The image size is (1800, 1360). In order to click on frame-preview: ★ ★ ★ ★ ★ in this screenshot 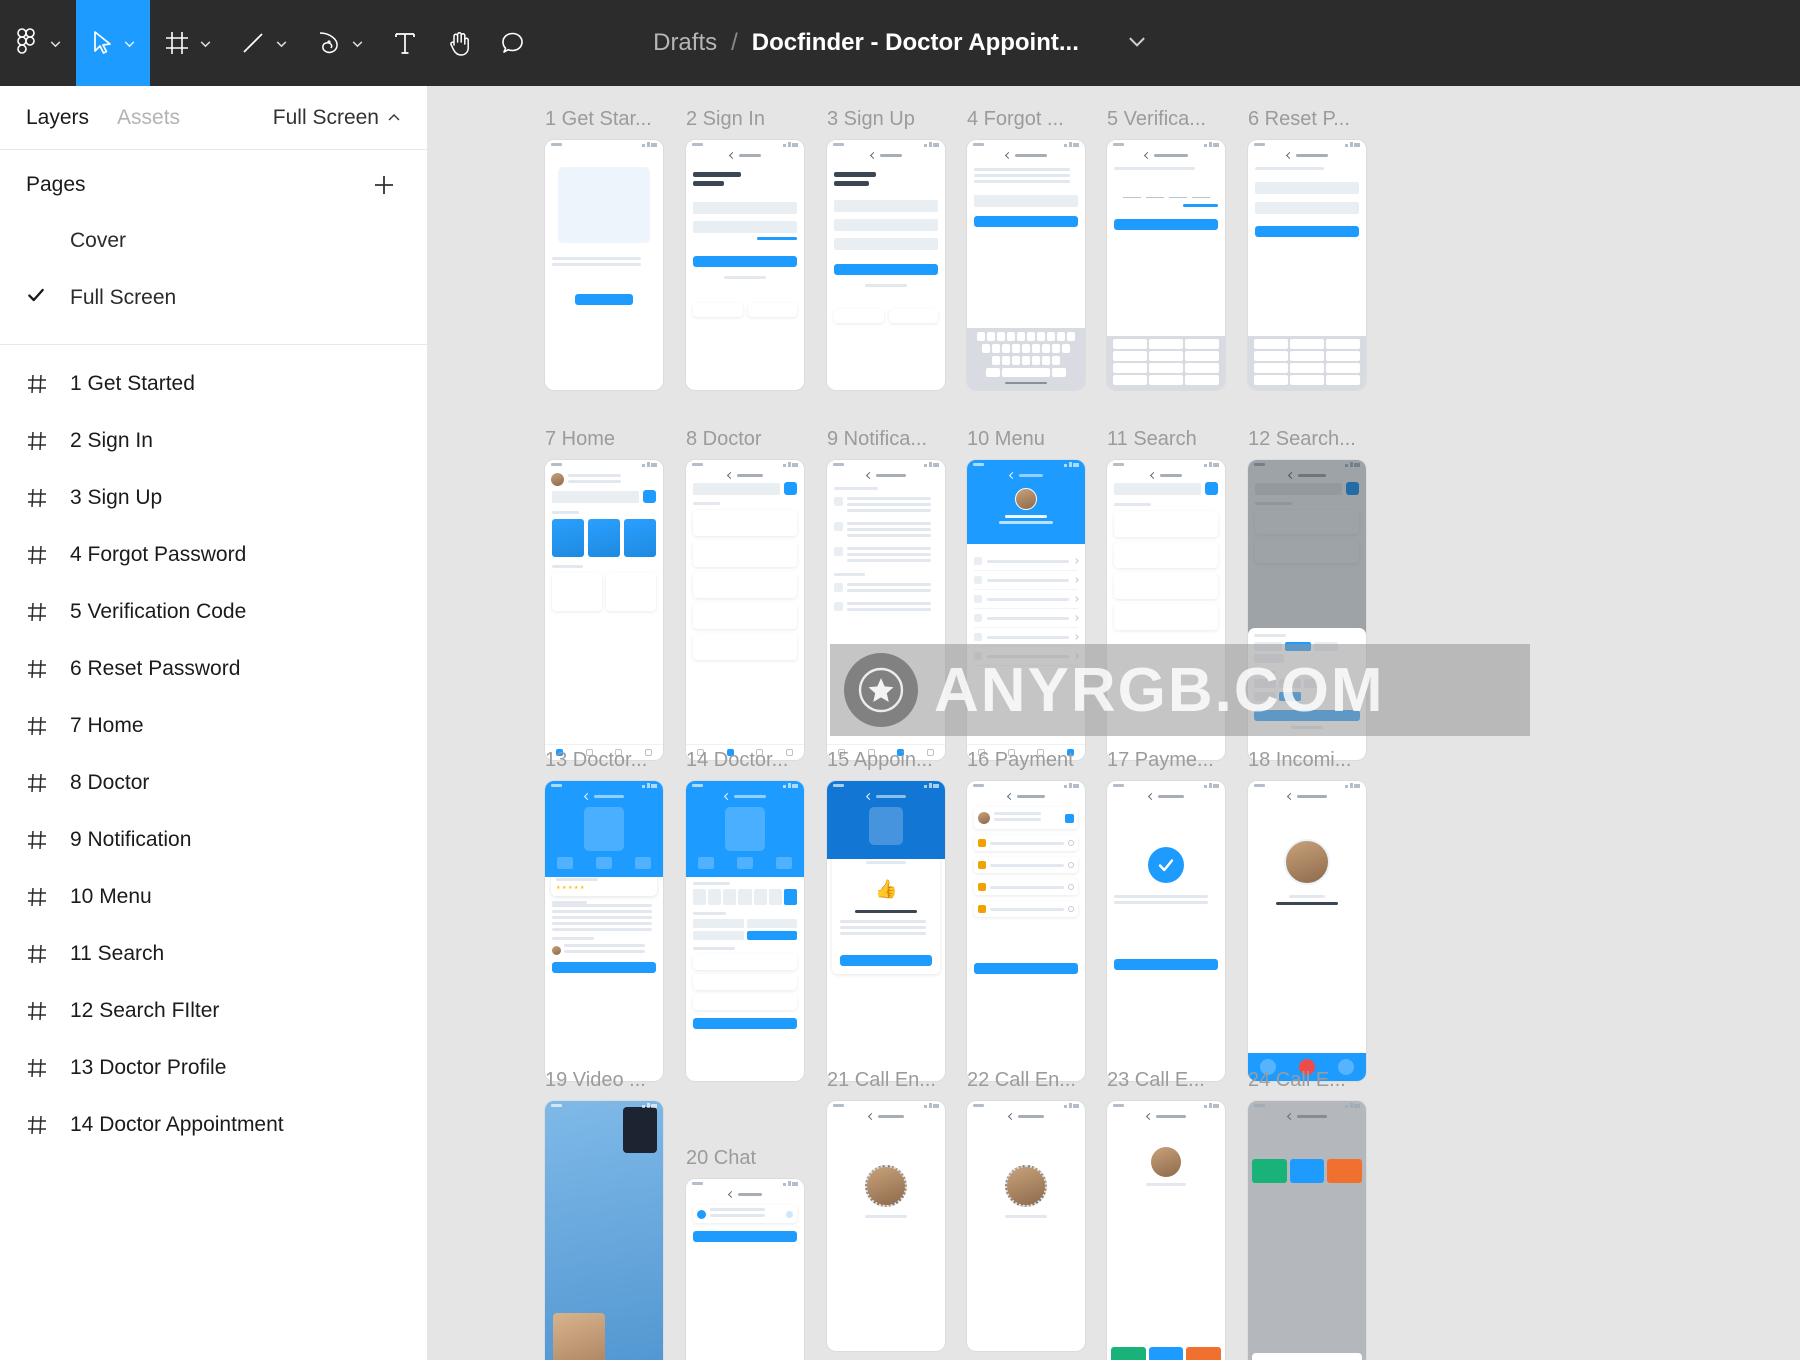, I will do `click(604, 931)`.